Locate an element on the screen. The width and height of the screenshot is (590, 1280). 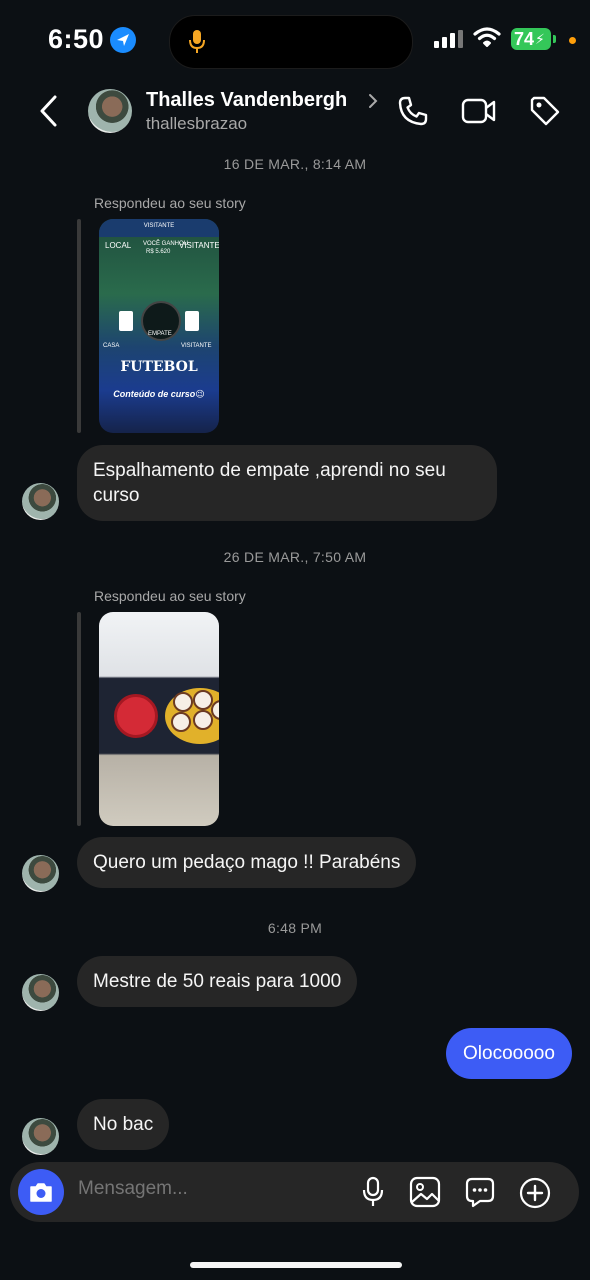
story-top-text: VISITANTE is located at coordinates (159, 226).